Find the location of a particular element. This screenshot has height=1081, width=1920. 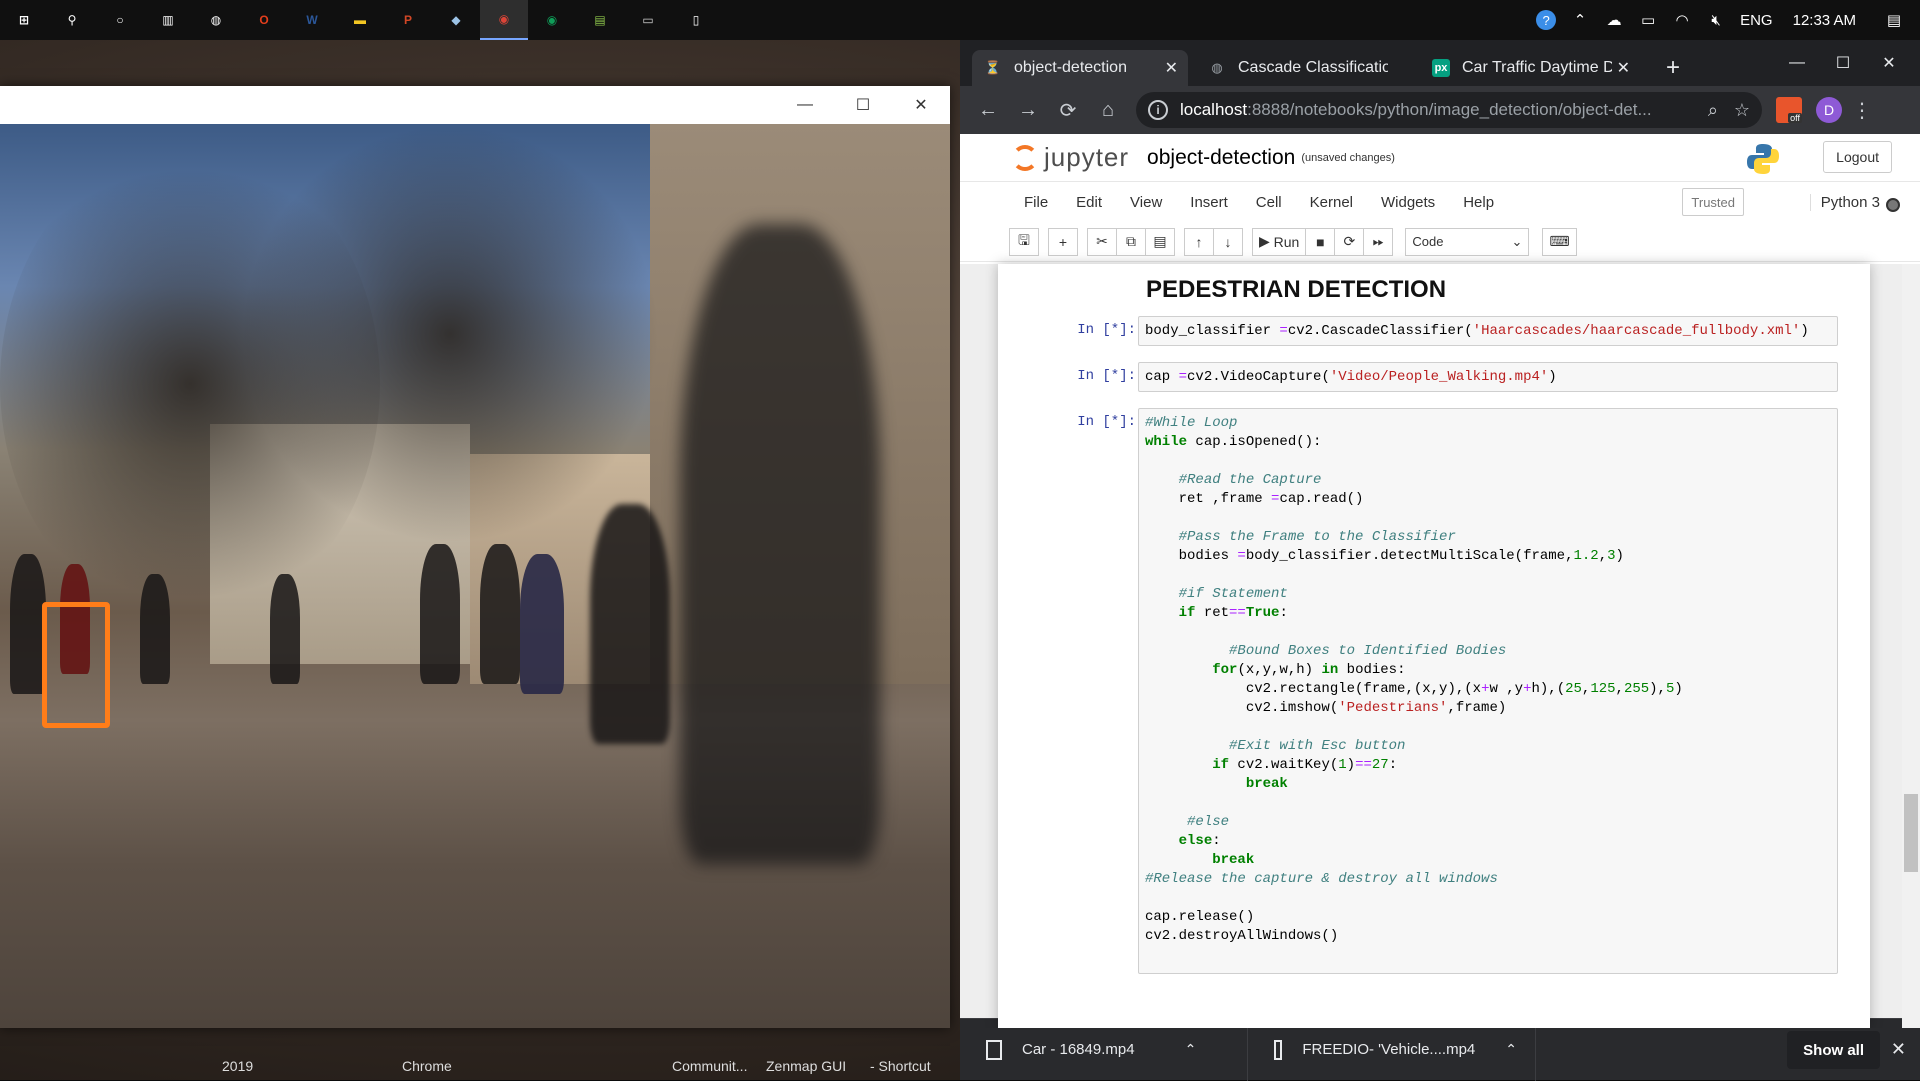

app-mail-icon: ◍ is located at coordinates (216, 20).